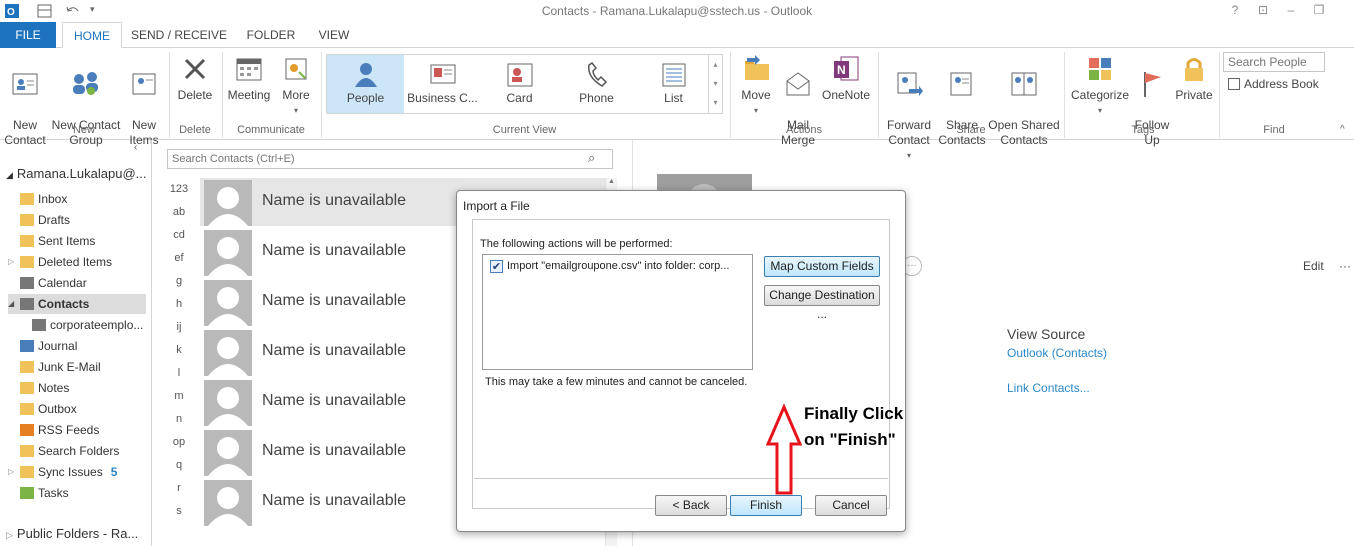  Describe the element at coordinates (755, 110) in the screenshot. I see `move-dropdown-icon: ▾` at that location.